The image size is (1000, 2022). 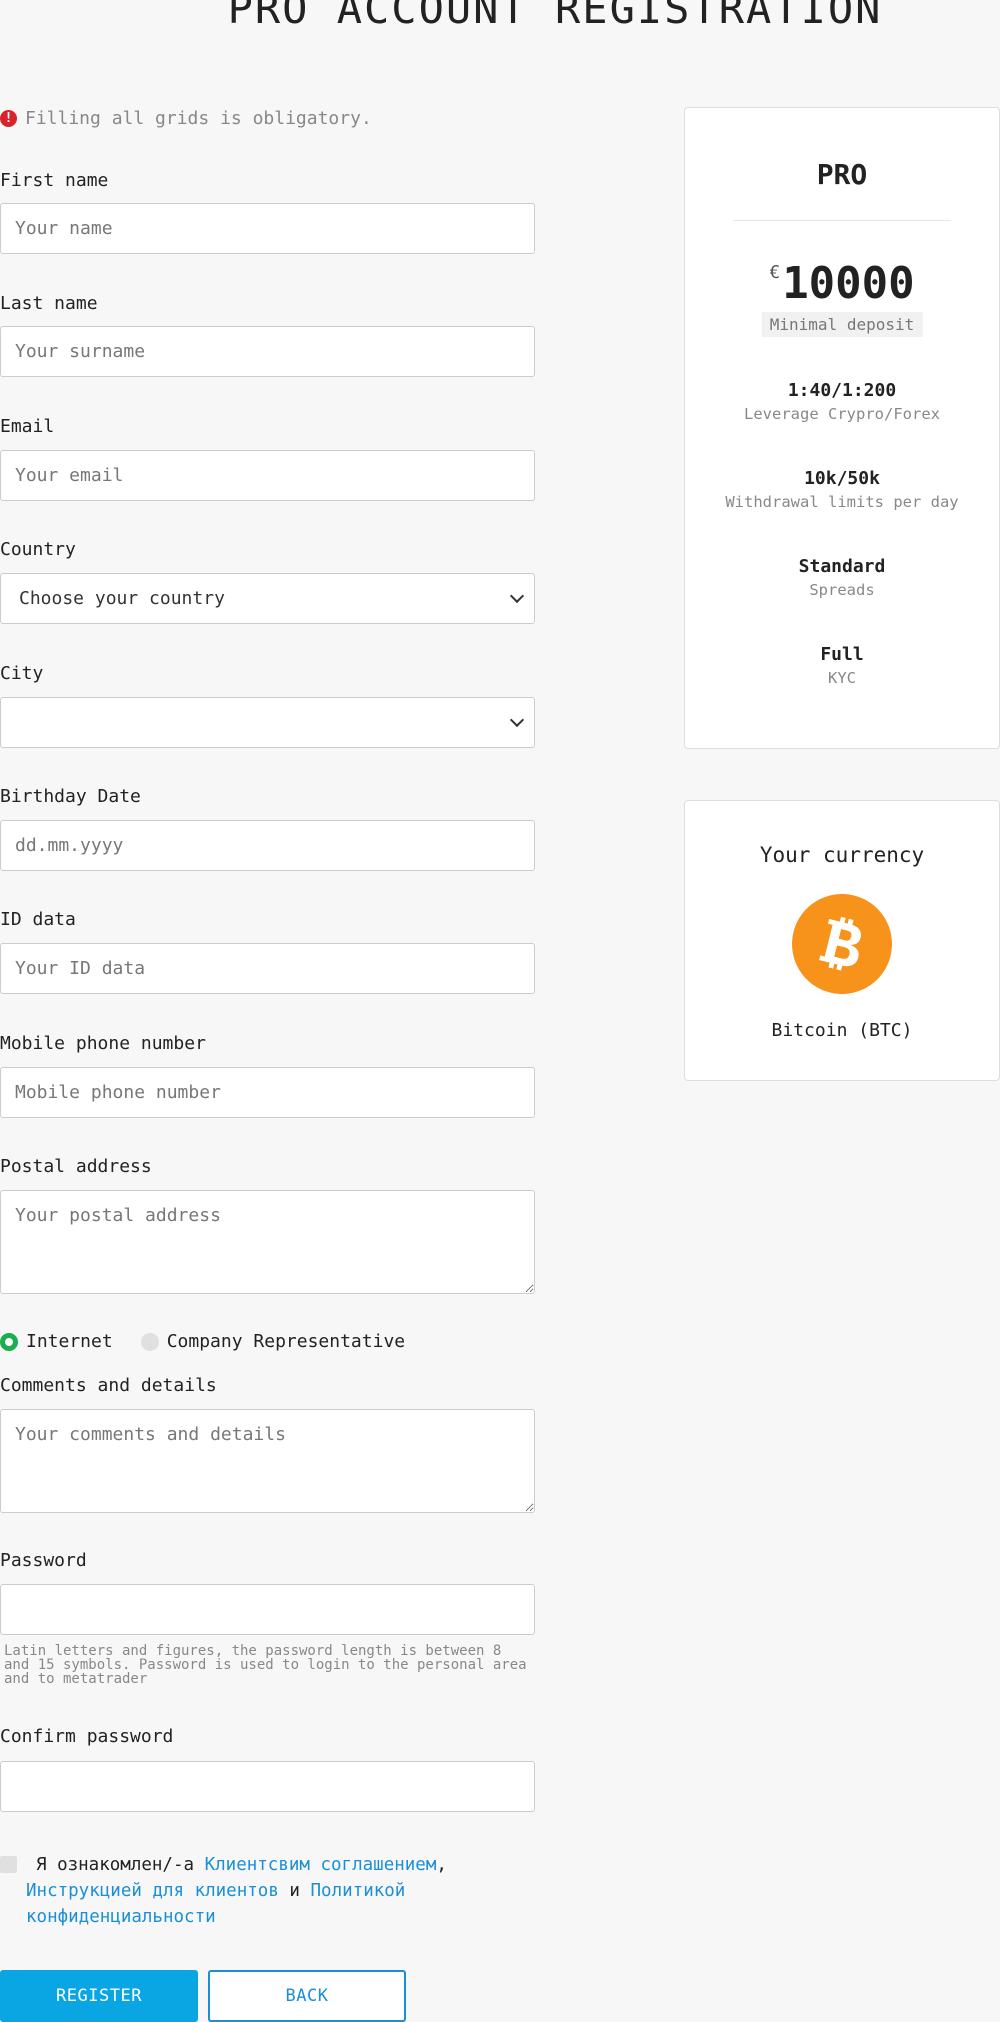 I want to click on id-data-input, so click(x=267, y=968).